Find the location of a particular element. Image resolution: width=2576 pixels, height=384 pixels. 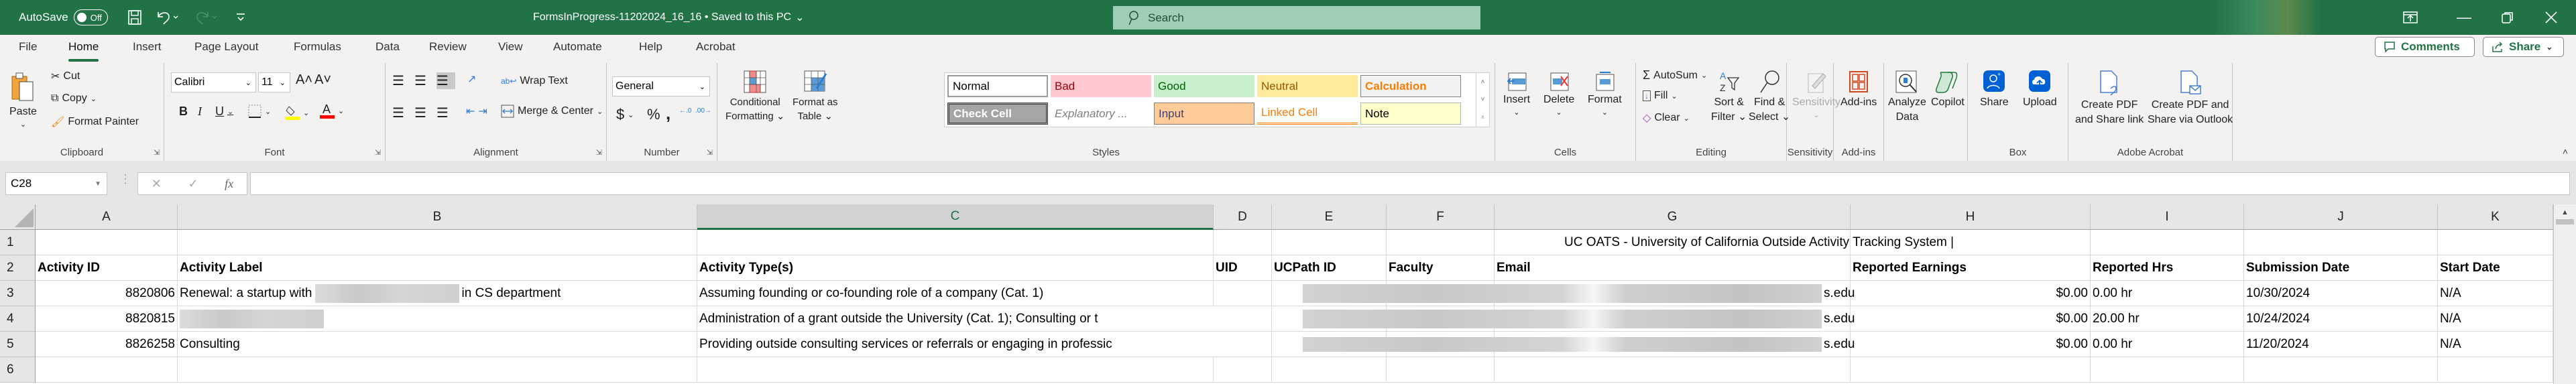

cell-f1 is located at coordinates (1441, 243).